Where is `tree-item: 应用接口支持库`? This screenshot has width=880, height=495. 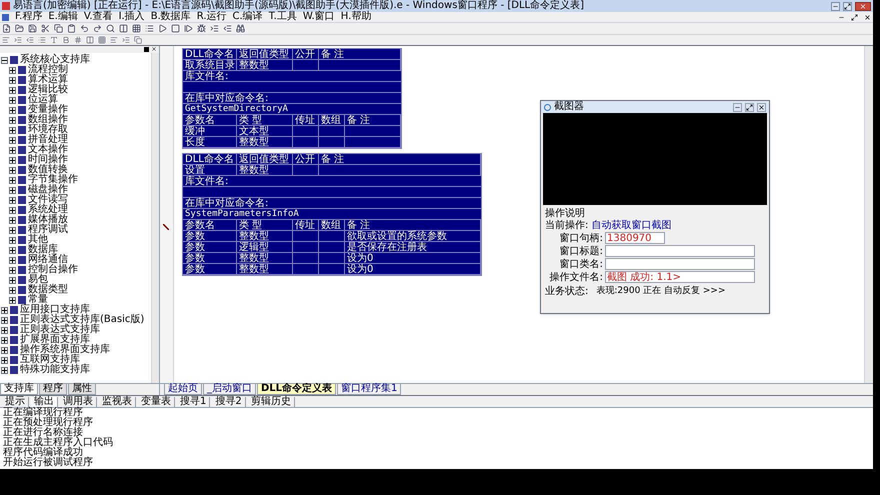
tree-item: 应用接口支持库 is located at coordinates (55, 310).